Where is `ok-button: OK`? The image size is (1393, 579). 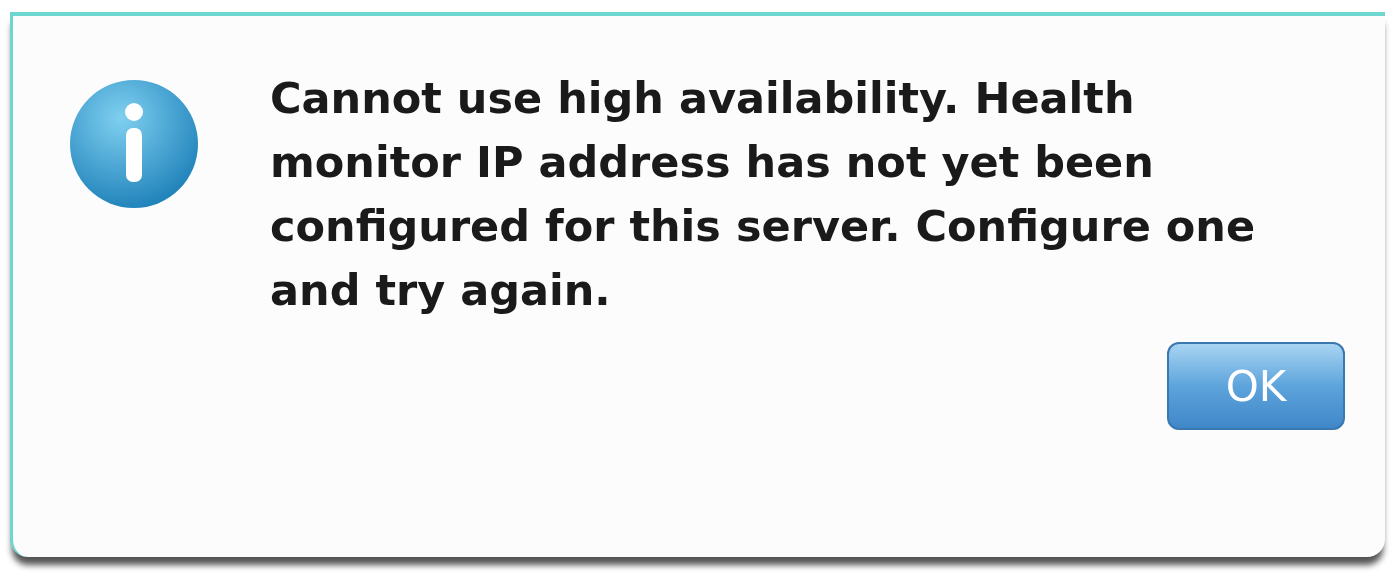 ok-button: OK is located at coordinates (1256, 386).